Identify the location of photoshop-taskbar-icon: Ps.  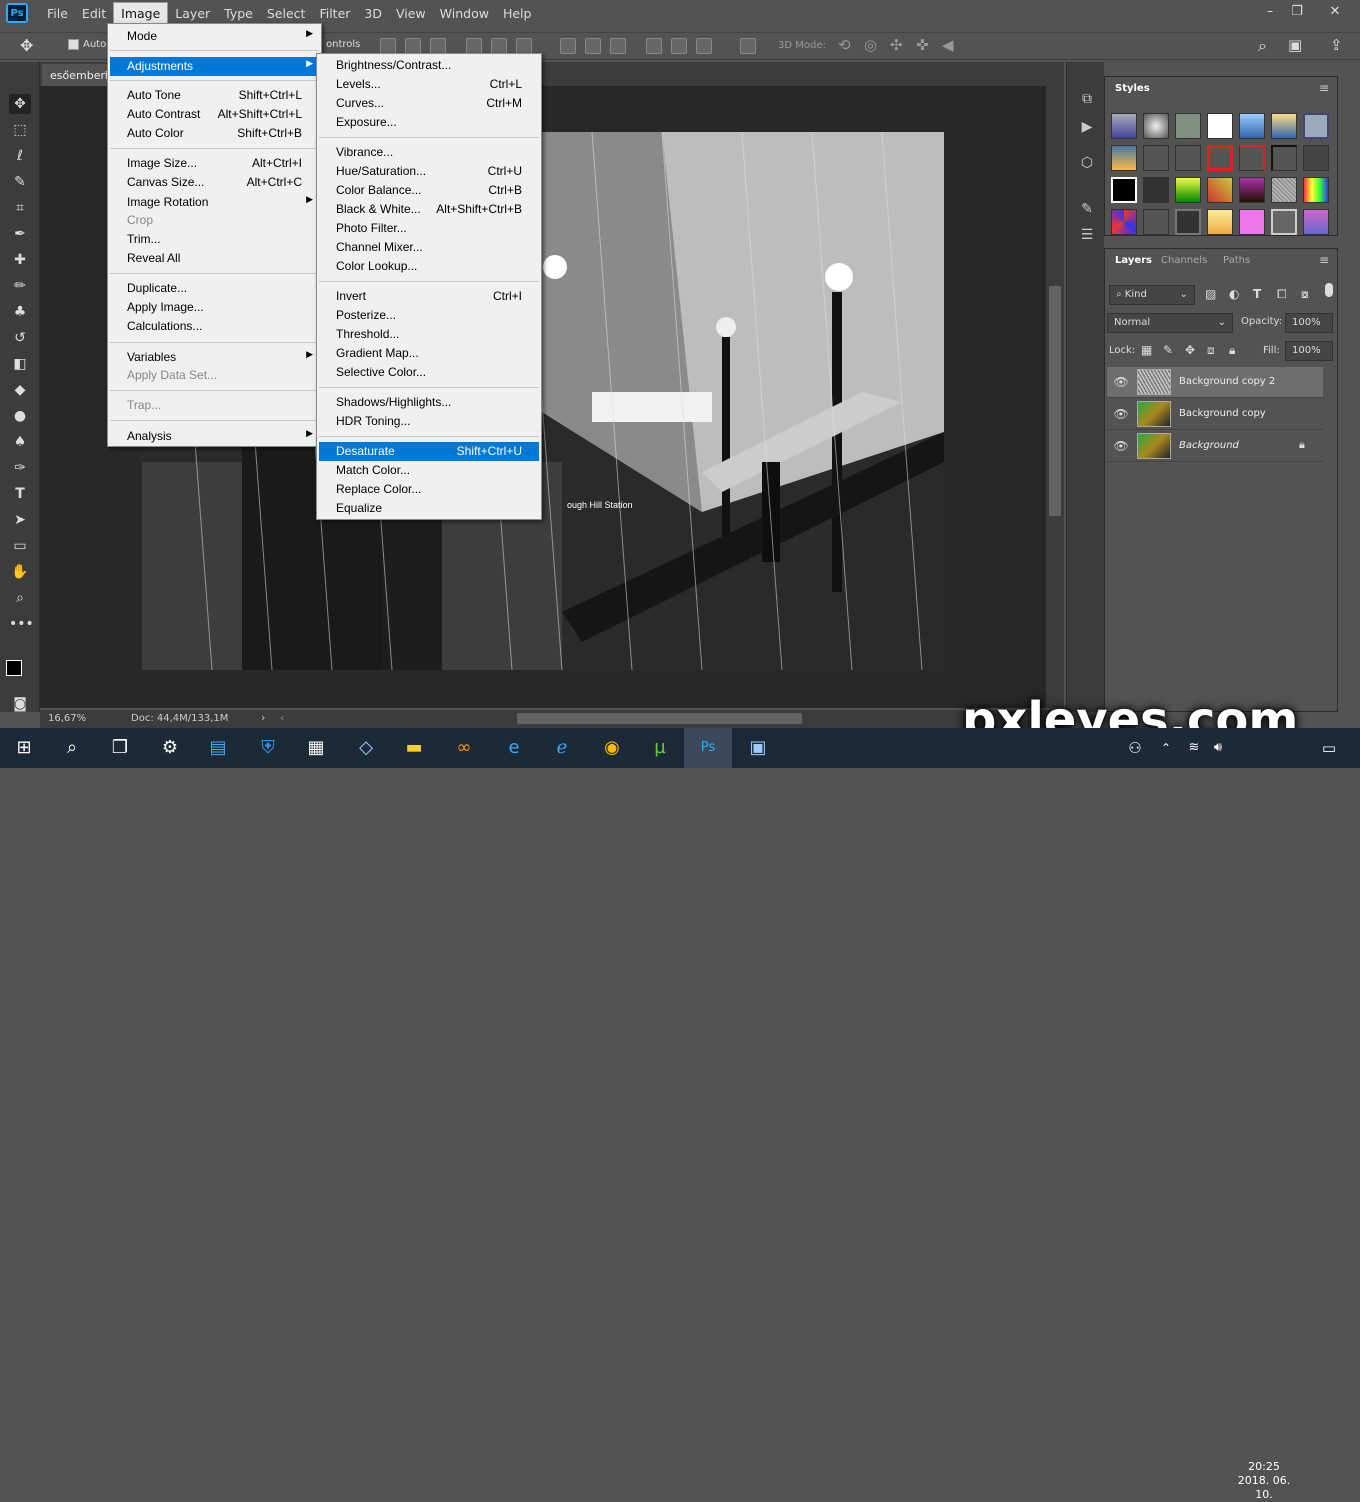
(708, 748).